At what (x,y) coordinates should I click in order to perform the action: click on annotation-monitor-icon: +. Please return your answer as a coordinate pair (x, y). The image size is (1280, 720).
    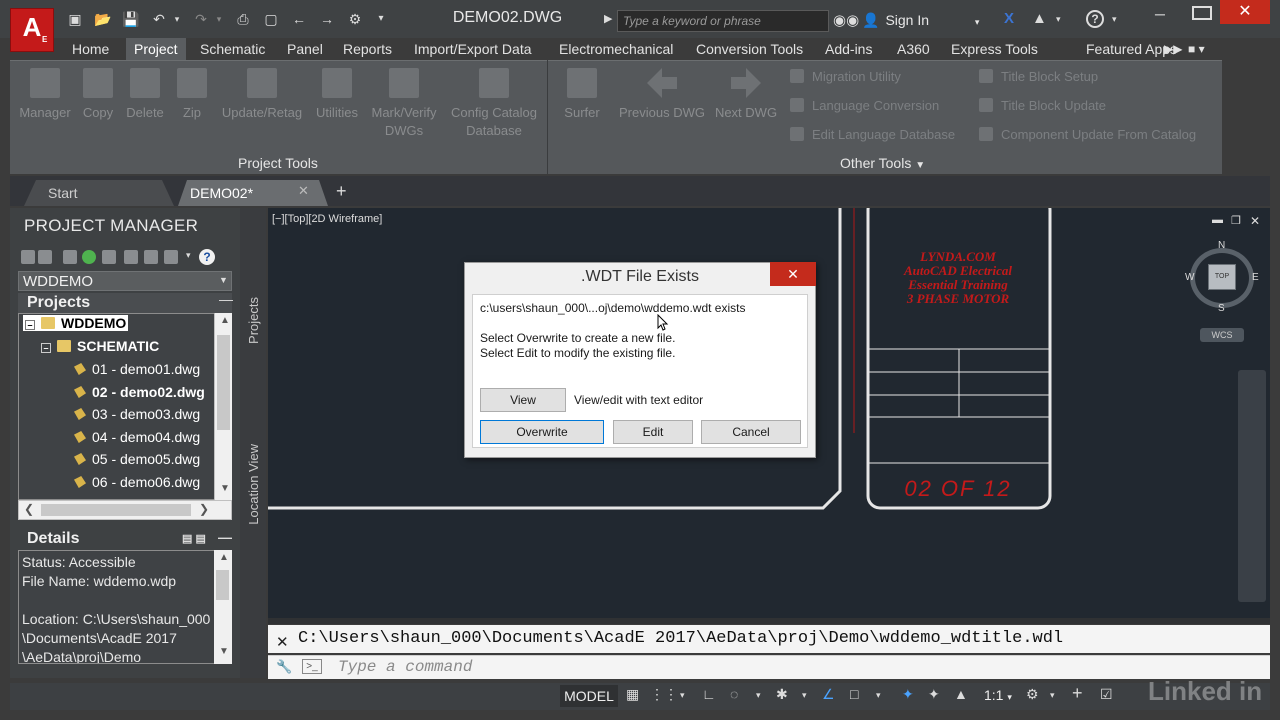
    Looking at the image, I should click on (1077, 693).